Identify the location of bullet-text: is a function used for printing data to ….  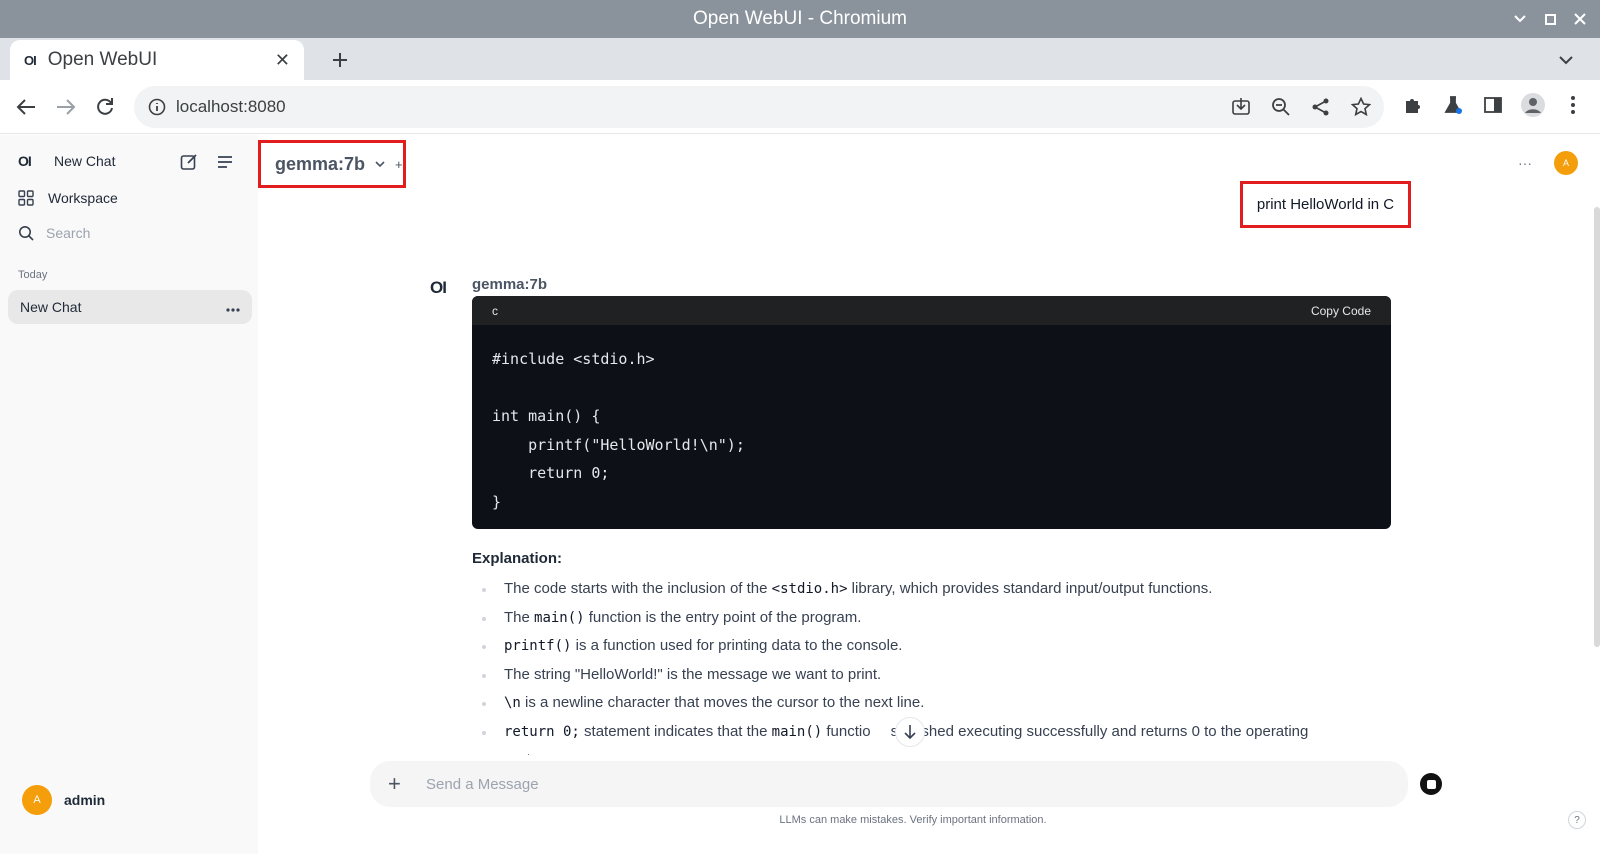
(737, 645).